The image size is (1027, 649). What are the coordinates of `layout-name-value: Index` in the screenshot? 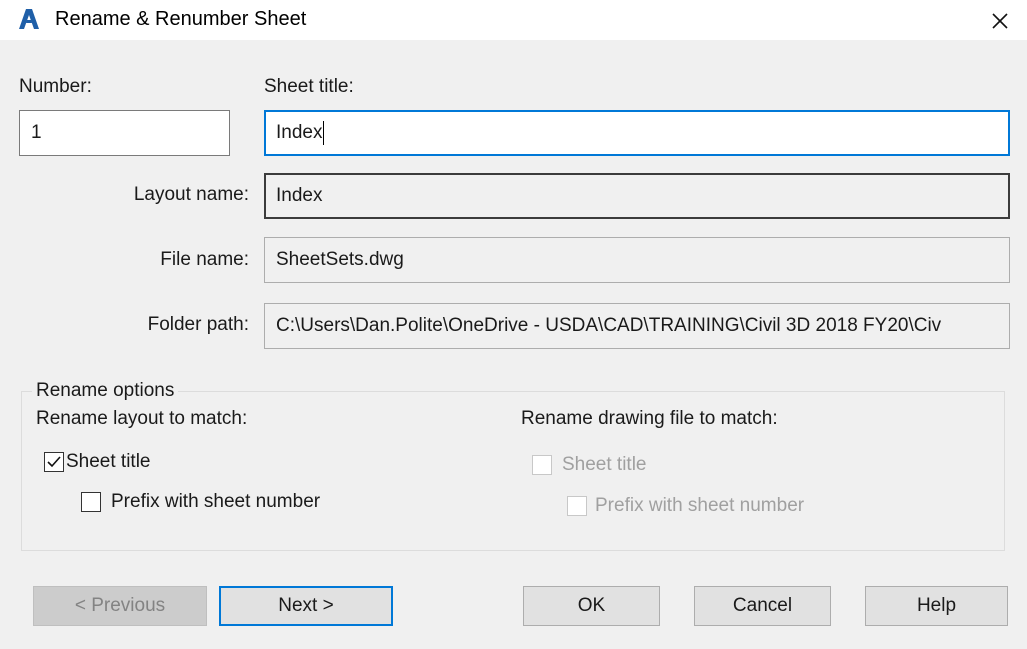 It's located at (299, 195).